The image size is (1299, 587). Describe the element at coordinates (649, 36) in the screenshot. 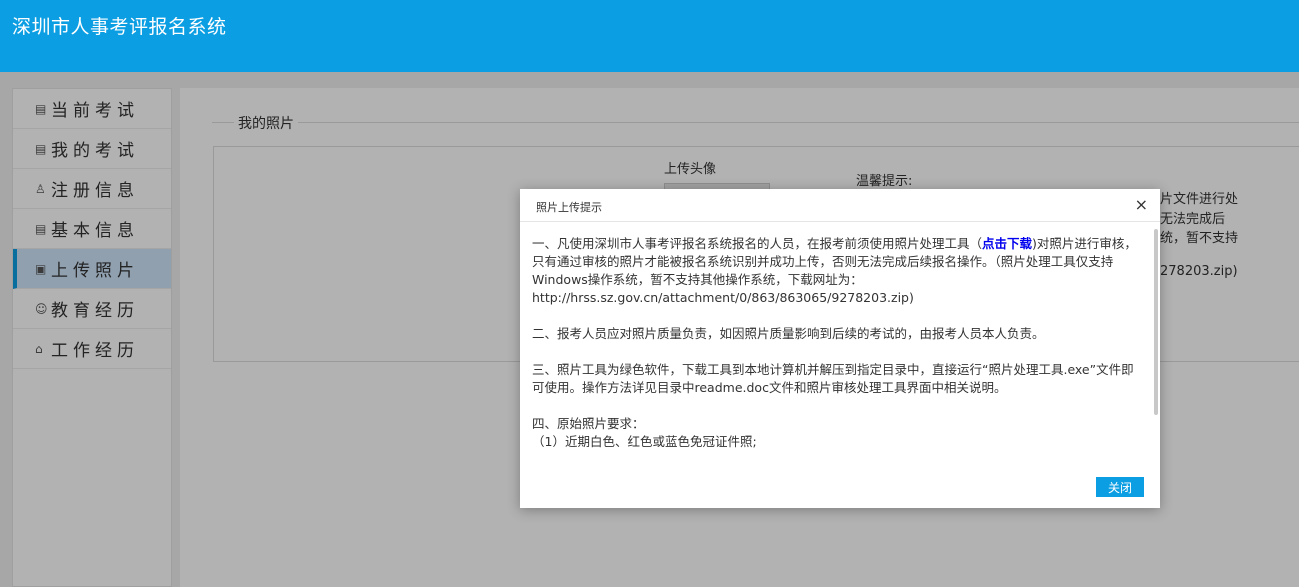

I see `app-header: 深圳市人事考评报名系统` at that location.